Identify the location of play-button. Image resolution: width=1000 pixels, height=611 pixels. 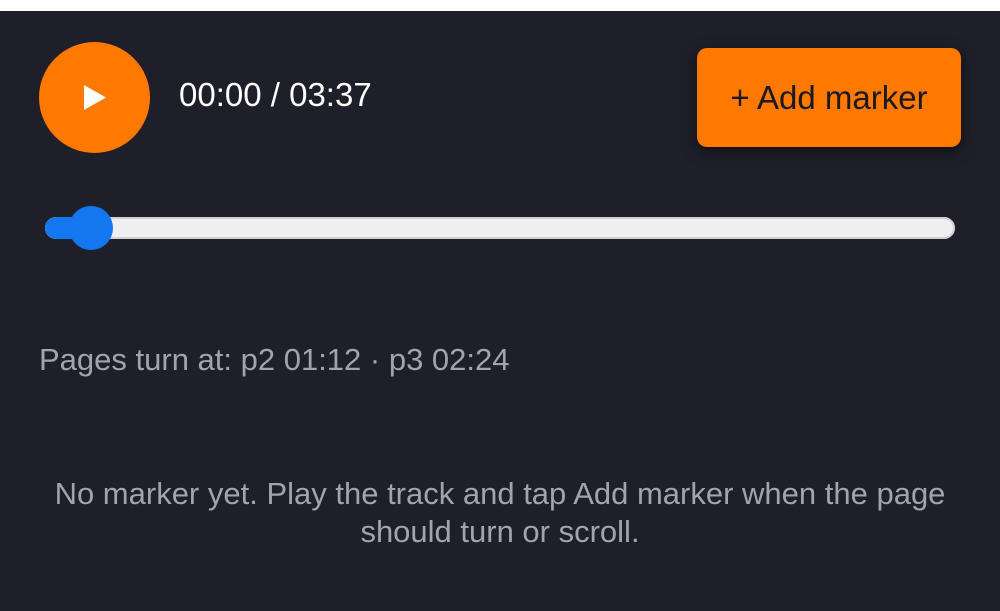
(94, 97).